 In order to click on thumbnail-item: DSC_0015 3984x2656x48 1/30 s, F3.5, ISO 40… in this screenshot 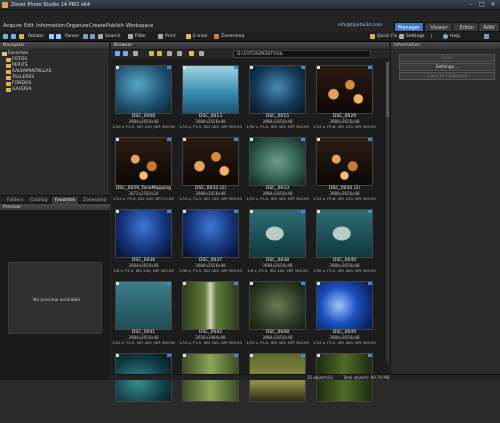, I will do `click(277, 99)`.